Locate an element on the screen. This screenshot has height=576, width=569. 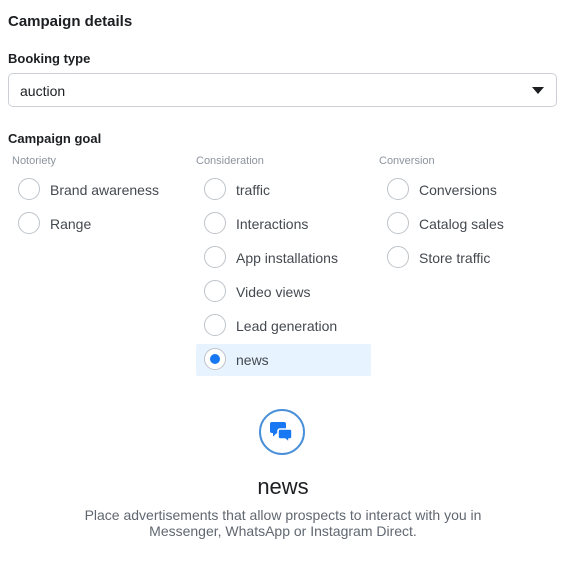
booking-type-value: auction is located at coordinates (43, 91).